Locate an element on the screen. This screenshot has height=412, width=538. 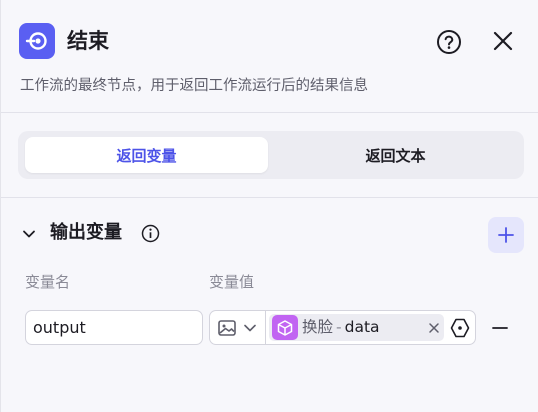
column-label-value: 变量值 is located at coordinates (232, 282).